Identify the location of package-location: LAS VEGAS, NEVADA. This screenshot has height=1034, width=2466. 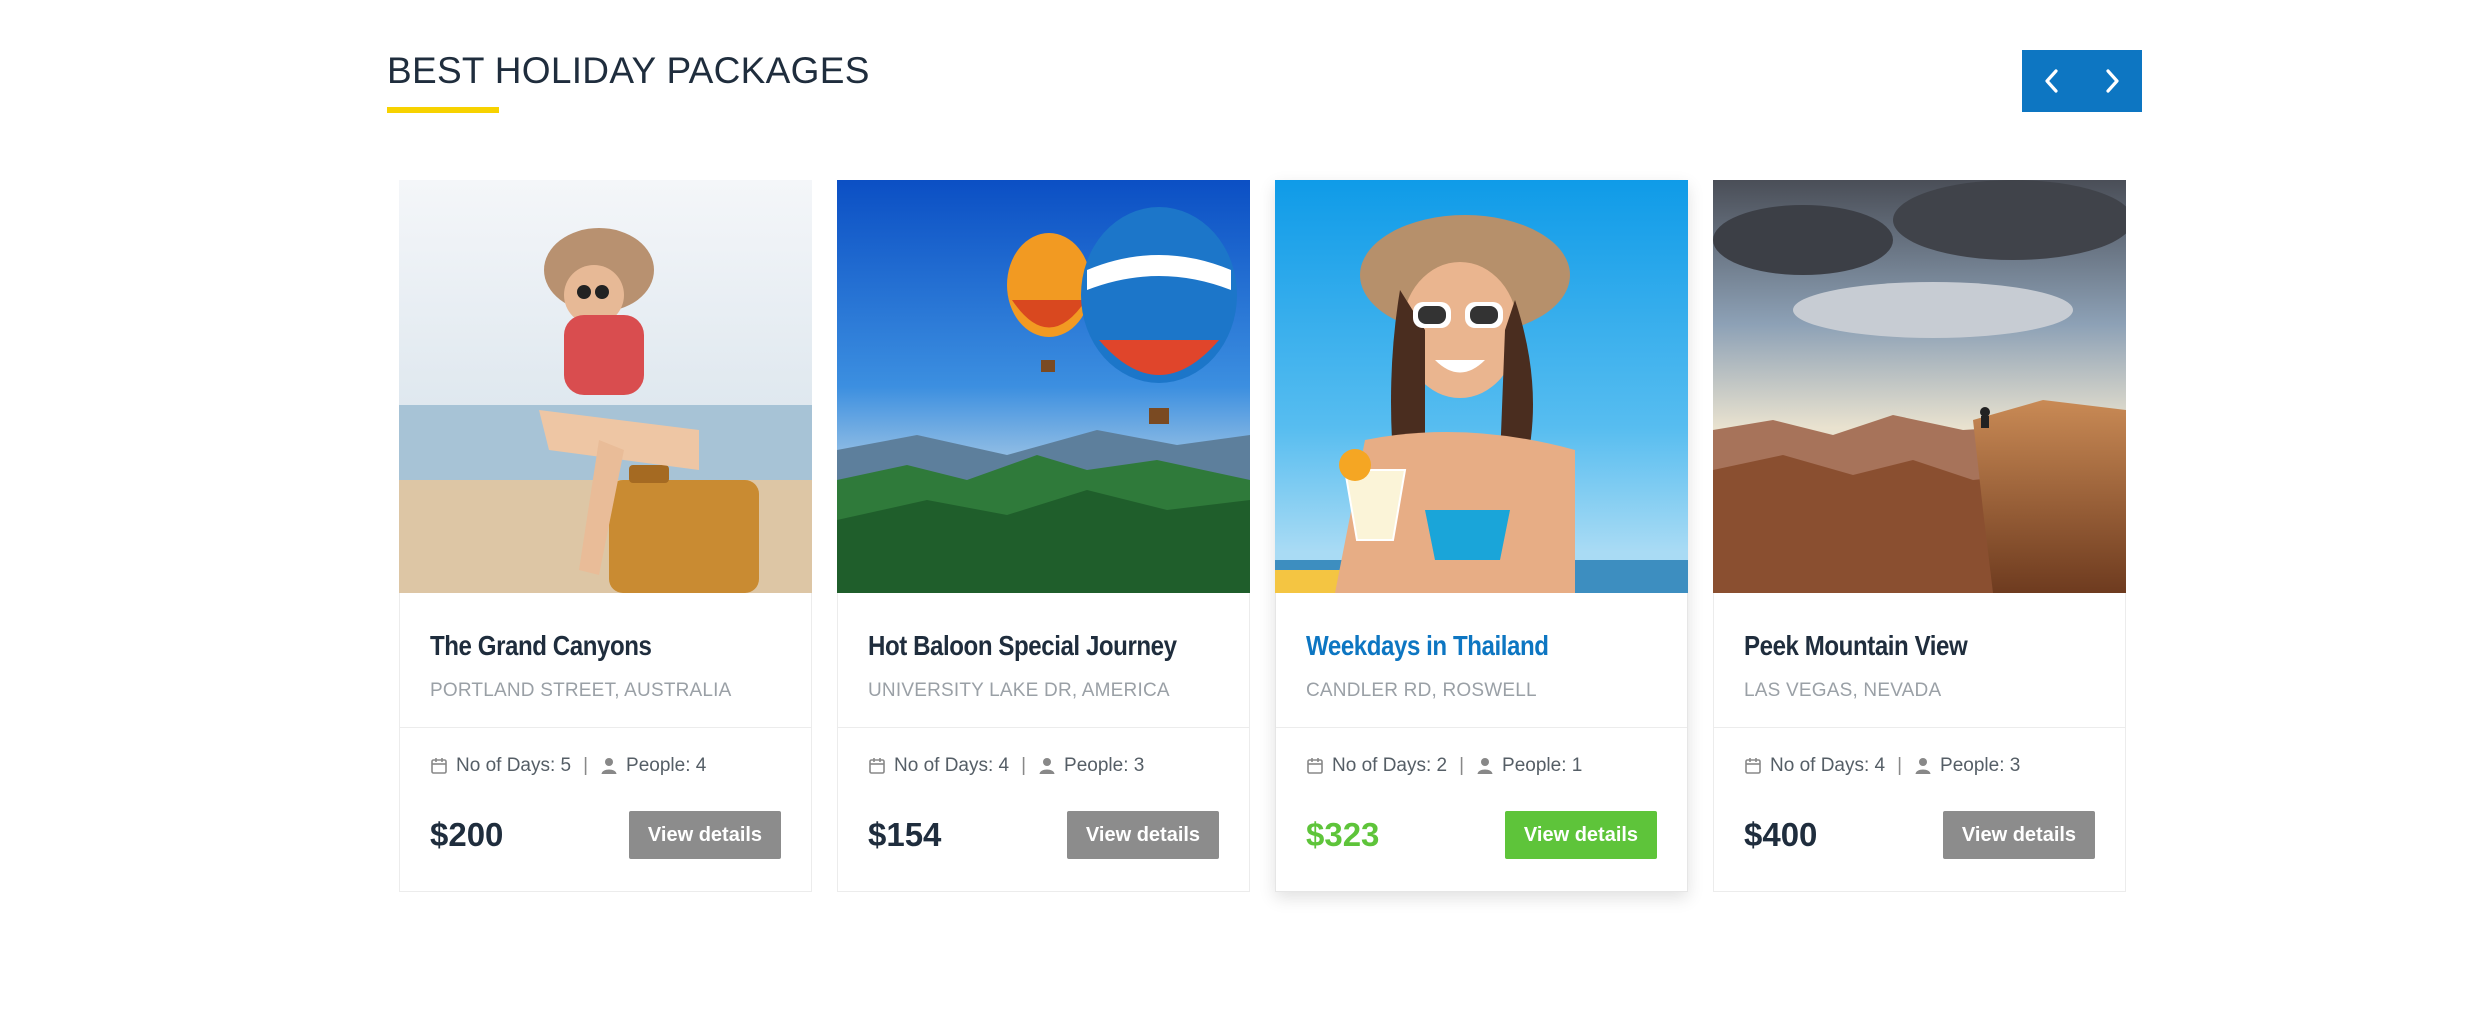
(1843, 690).